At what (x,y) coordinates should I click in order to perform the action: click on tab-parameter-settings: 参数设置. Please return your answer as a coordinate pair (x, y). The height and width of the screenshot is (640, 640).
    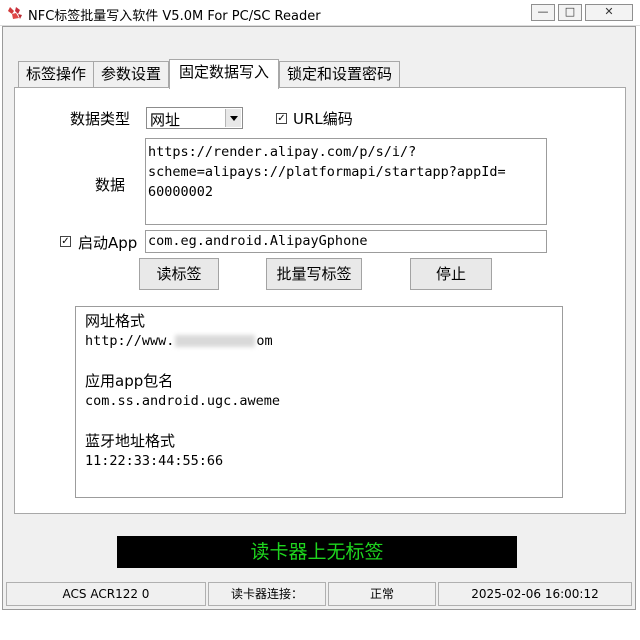
    Looking at the image, I should click on (131, 74).